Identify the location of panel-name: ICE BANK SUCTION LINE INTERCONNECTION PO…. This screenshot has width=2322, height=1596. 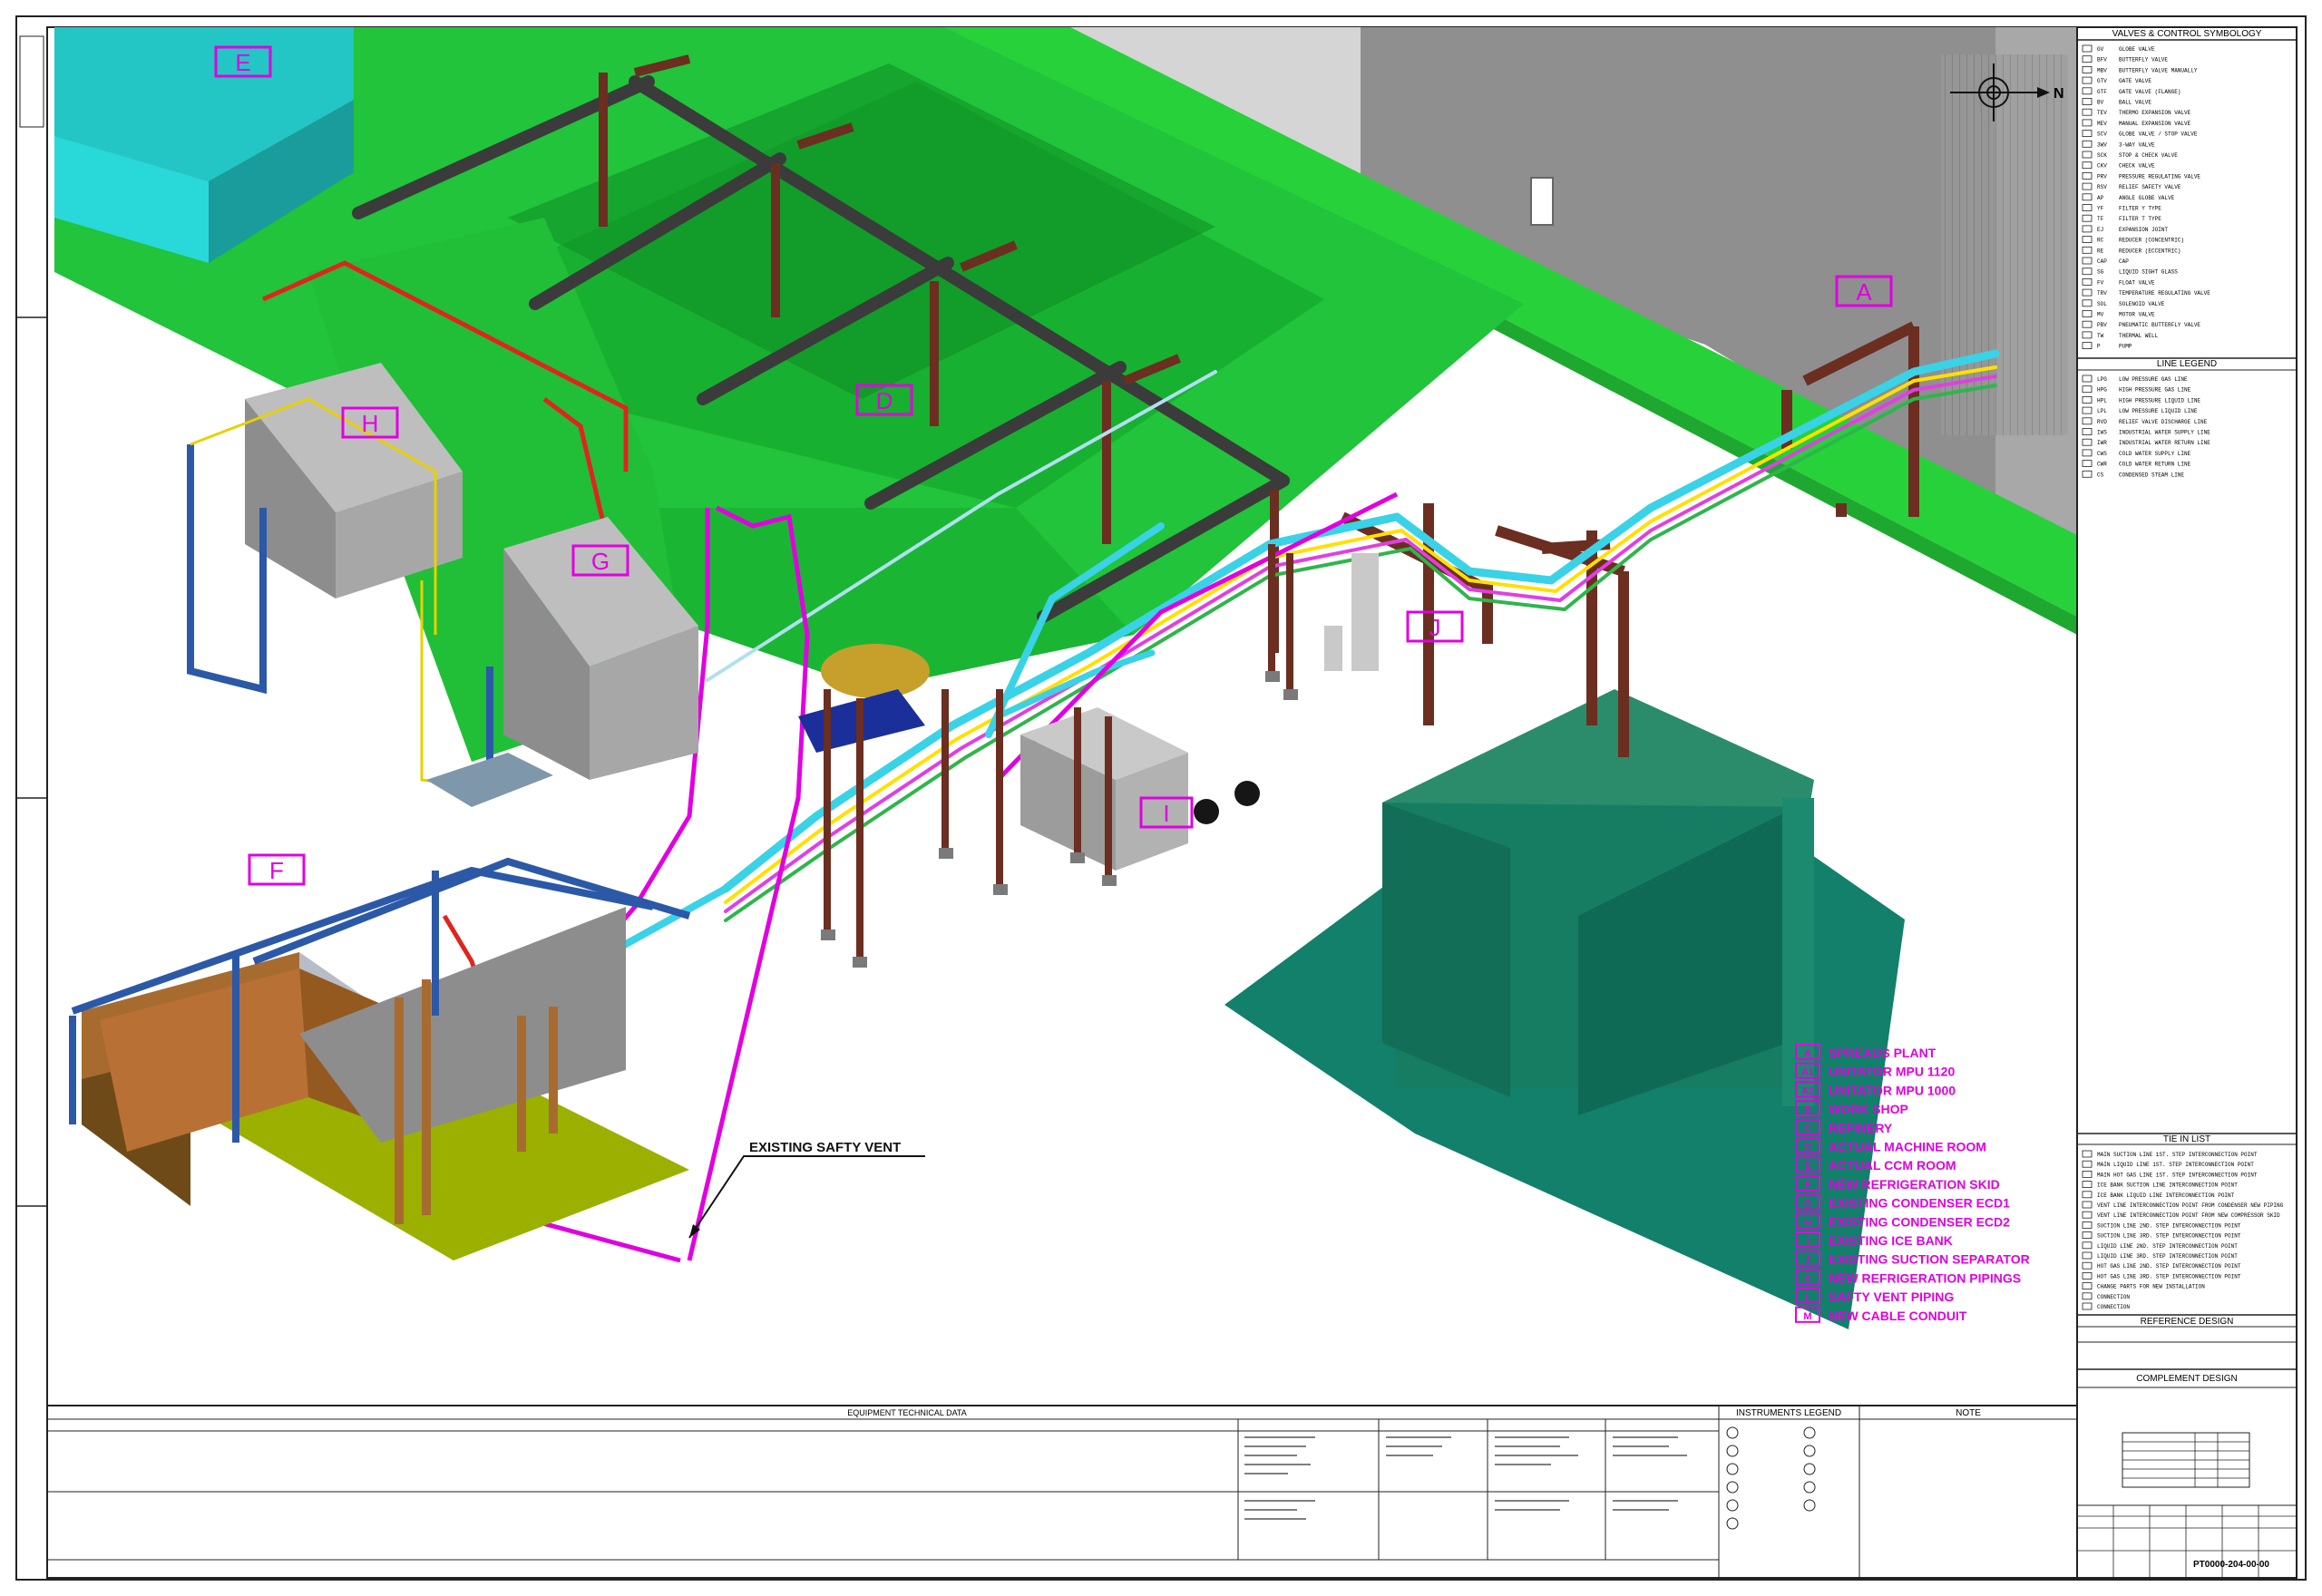
(2167, 1185).